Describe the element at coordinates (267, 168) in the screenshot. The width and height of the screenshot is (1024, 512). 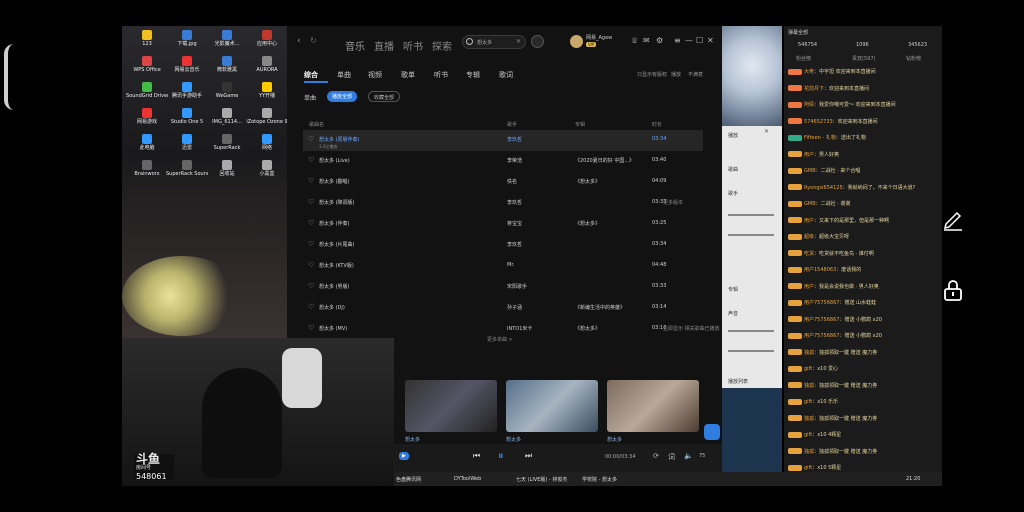
I see `desktop-icon: 小黑盒` at that location.